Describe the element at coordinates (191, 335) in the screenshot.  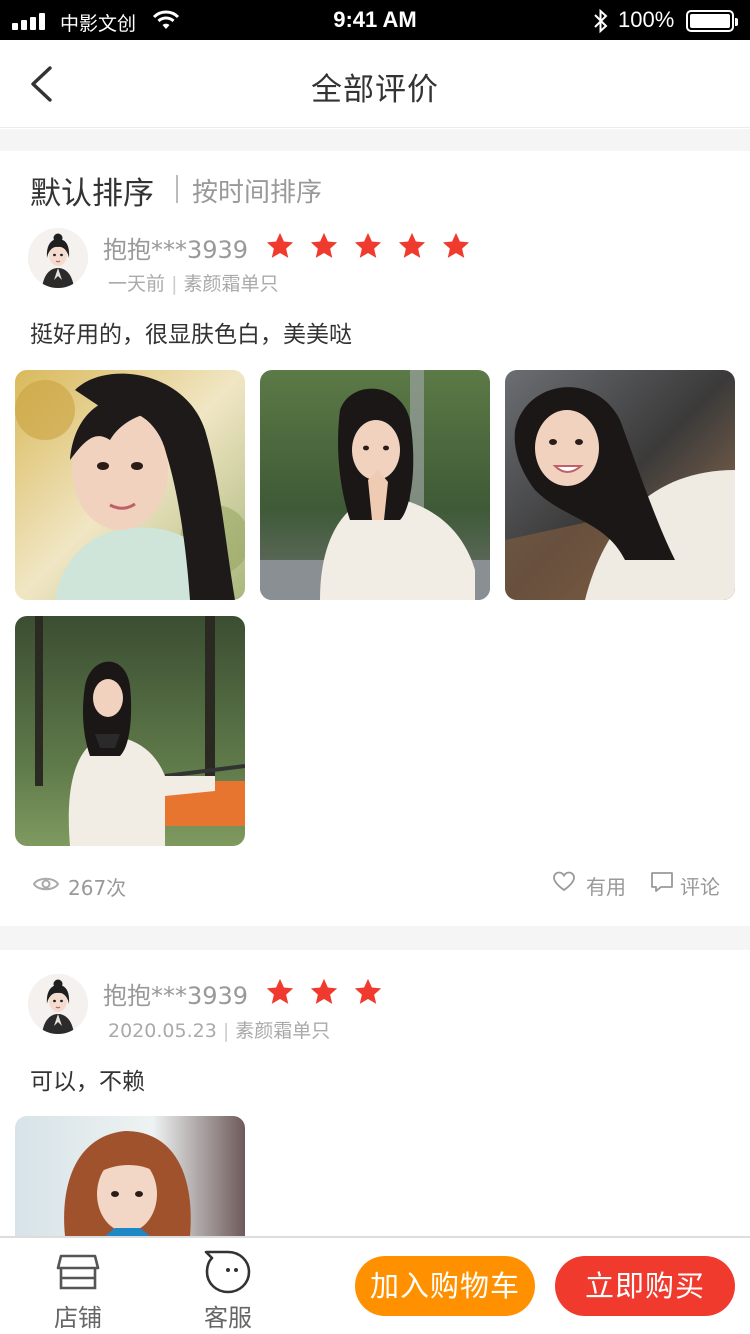
I see `review-text: 挺好用的，很显肤色白，美美哒` at that location.